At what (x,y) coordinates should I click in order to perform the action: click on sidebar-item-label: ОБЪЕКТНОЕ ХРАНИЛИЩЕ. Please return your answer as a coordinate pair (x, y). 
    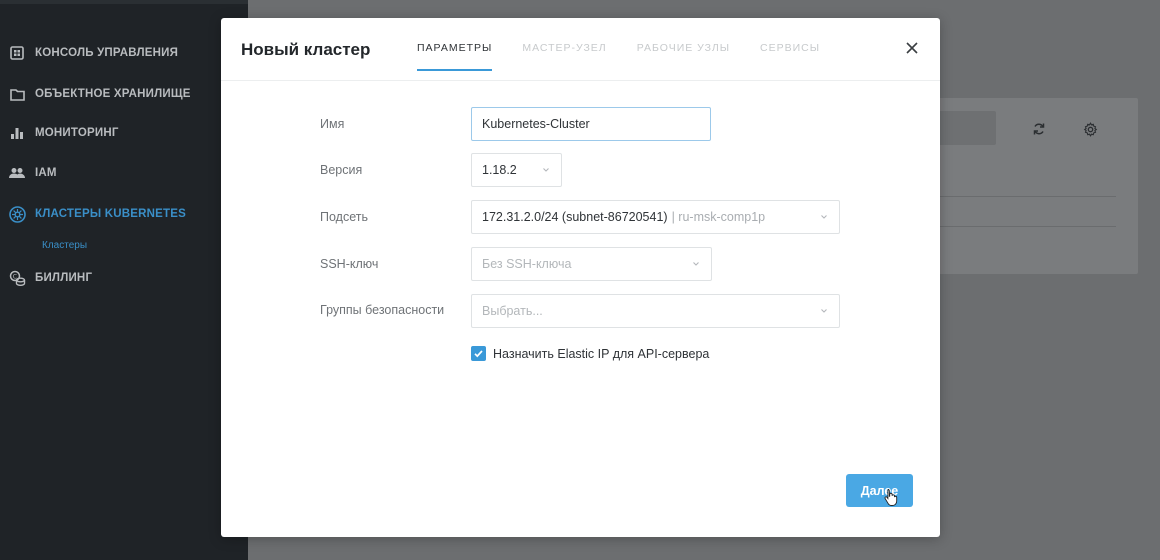
    Looking at the image, I should click on (113, 94).